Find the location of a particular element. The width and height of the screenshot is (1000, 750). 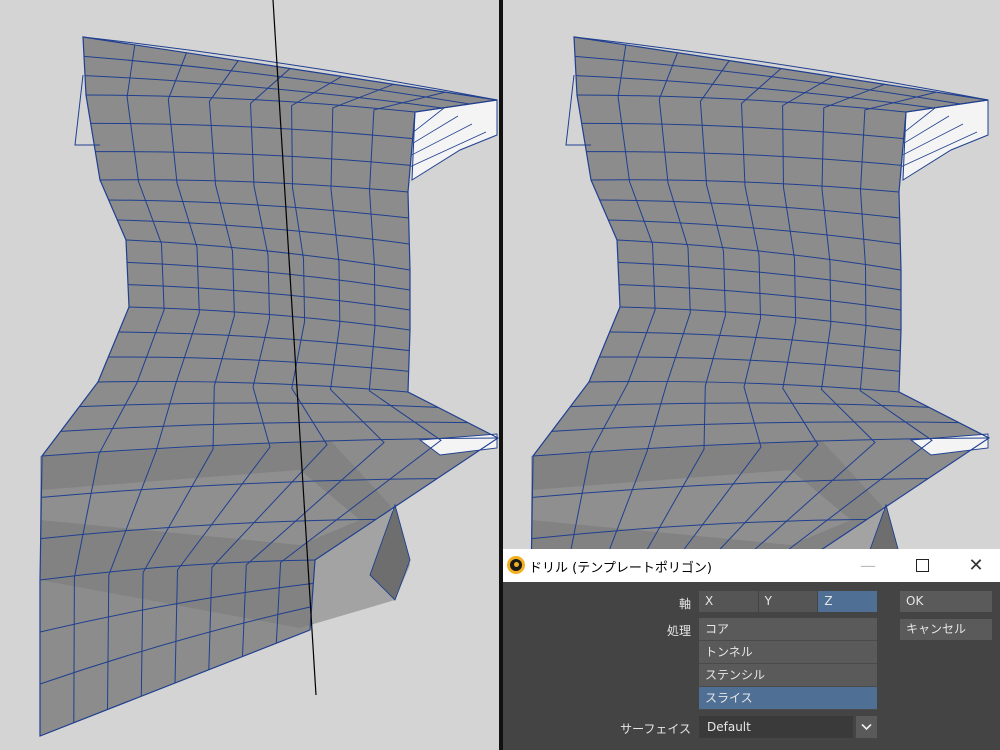

operation-label: 処理 is located at coordinates (678, 631).